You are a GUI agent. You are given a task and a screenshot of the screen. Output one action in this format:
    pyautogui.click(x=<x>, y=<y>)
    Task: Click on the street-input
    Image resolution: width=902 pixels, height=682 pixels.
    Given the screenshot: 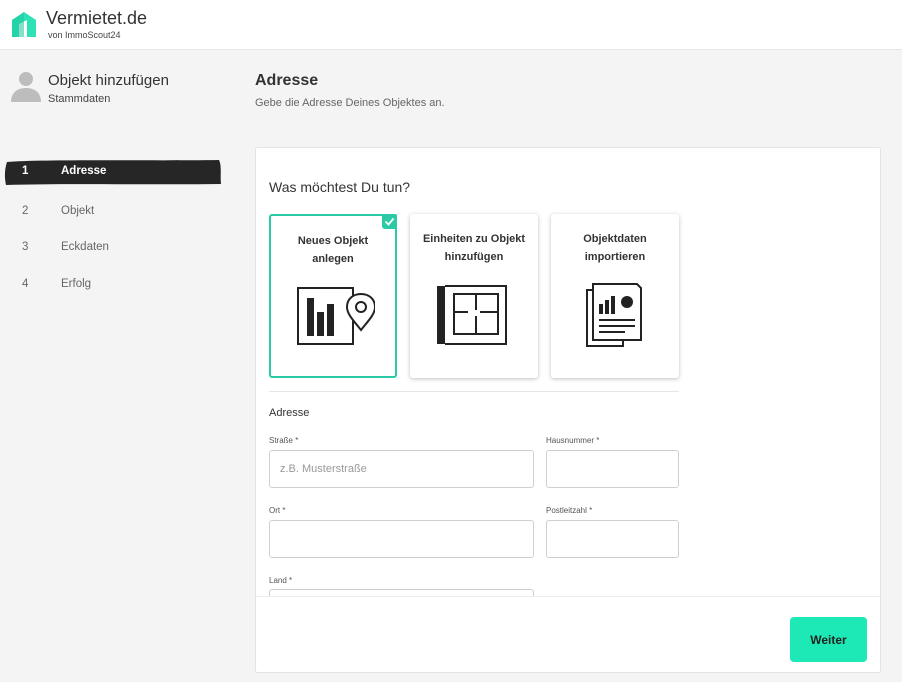 What is the action you would take?
    pyautogui.click(x=401, y=469)
    